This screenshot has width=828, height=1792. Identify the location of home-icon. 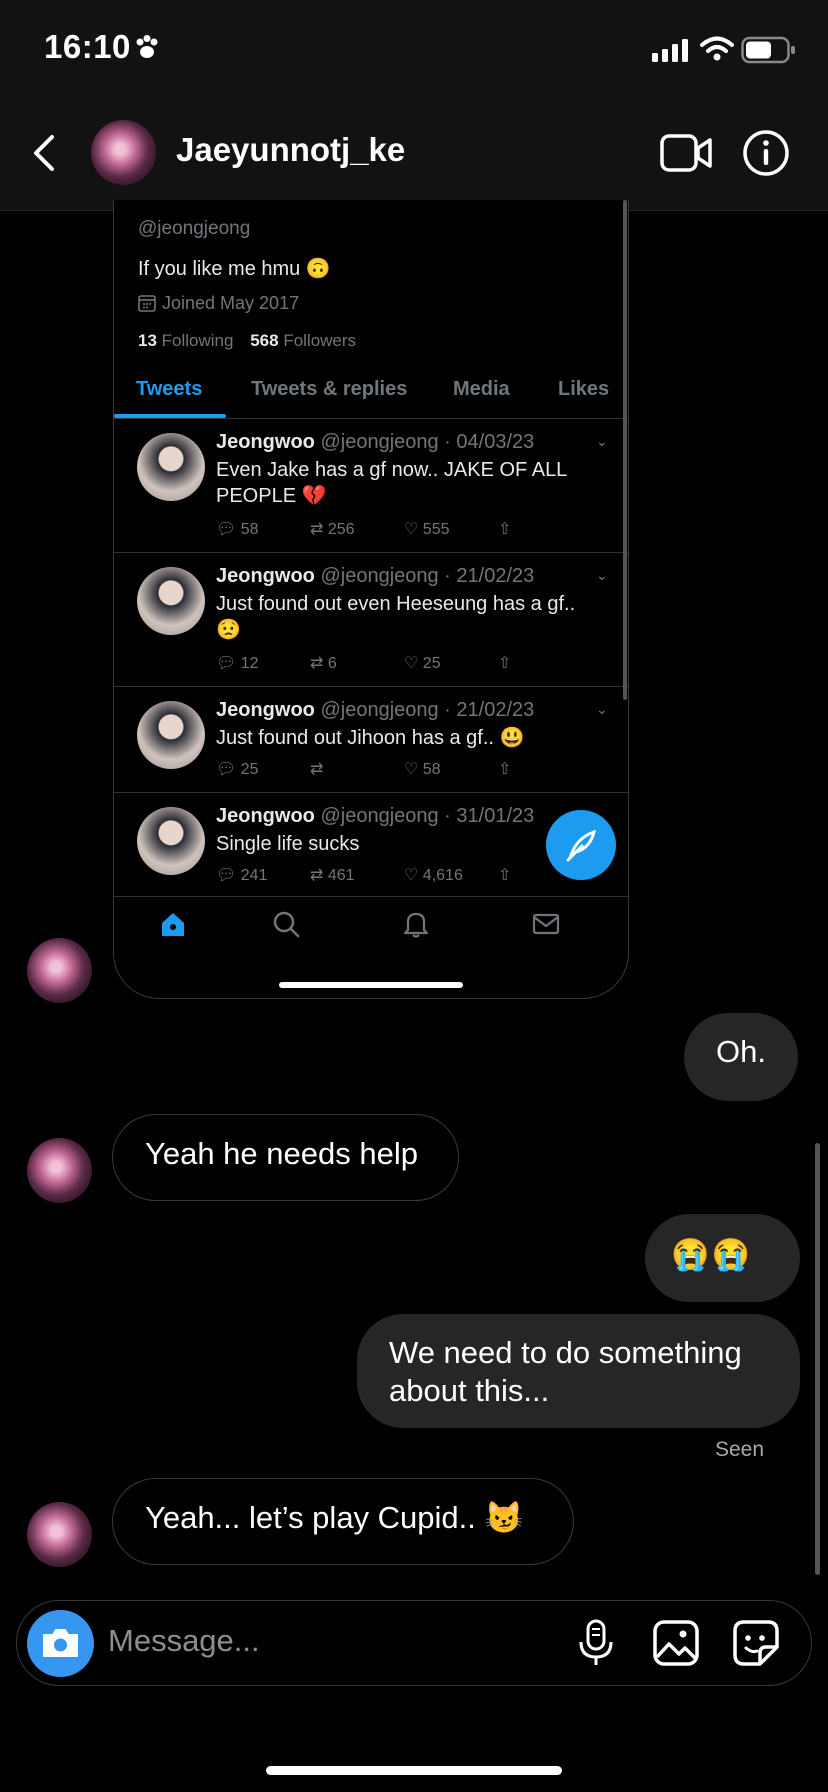
(173, 924).